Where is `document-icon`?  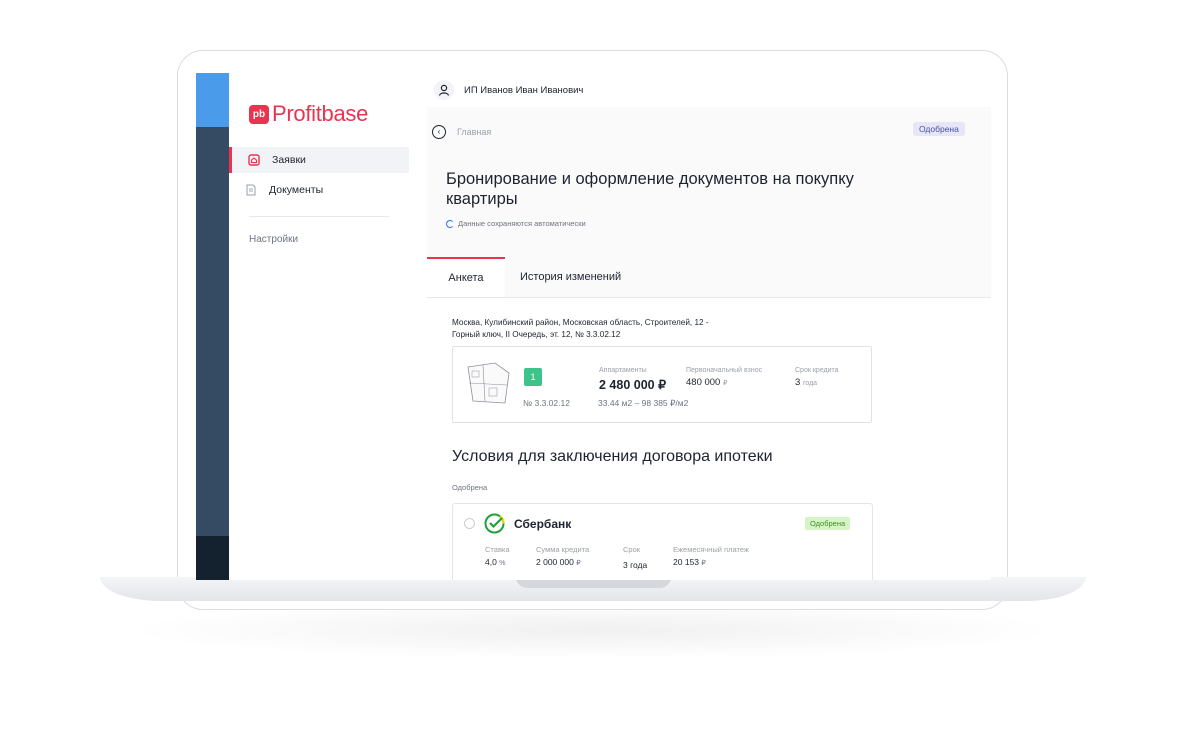
document-icon is located at coordinates (251, 190).